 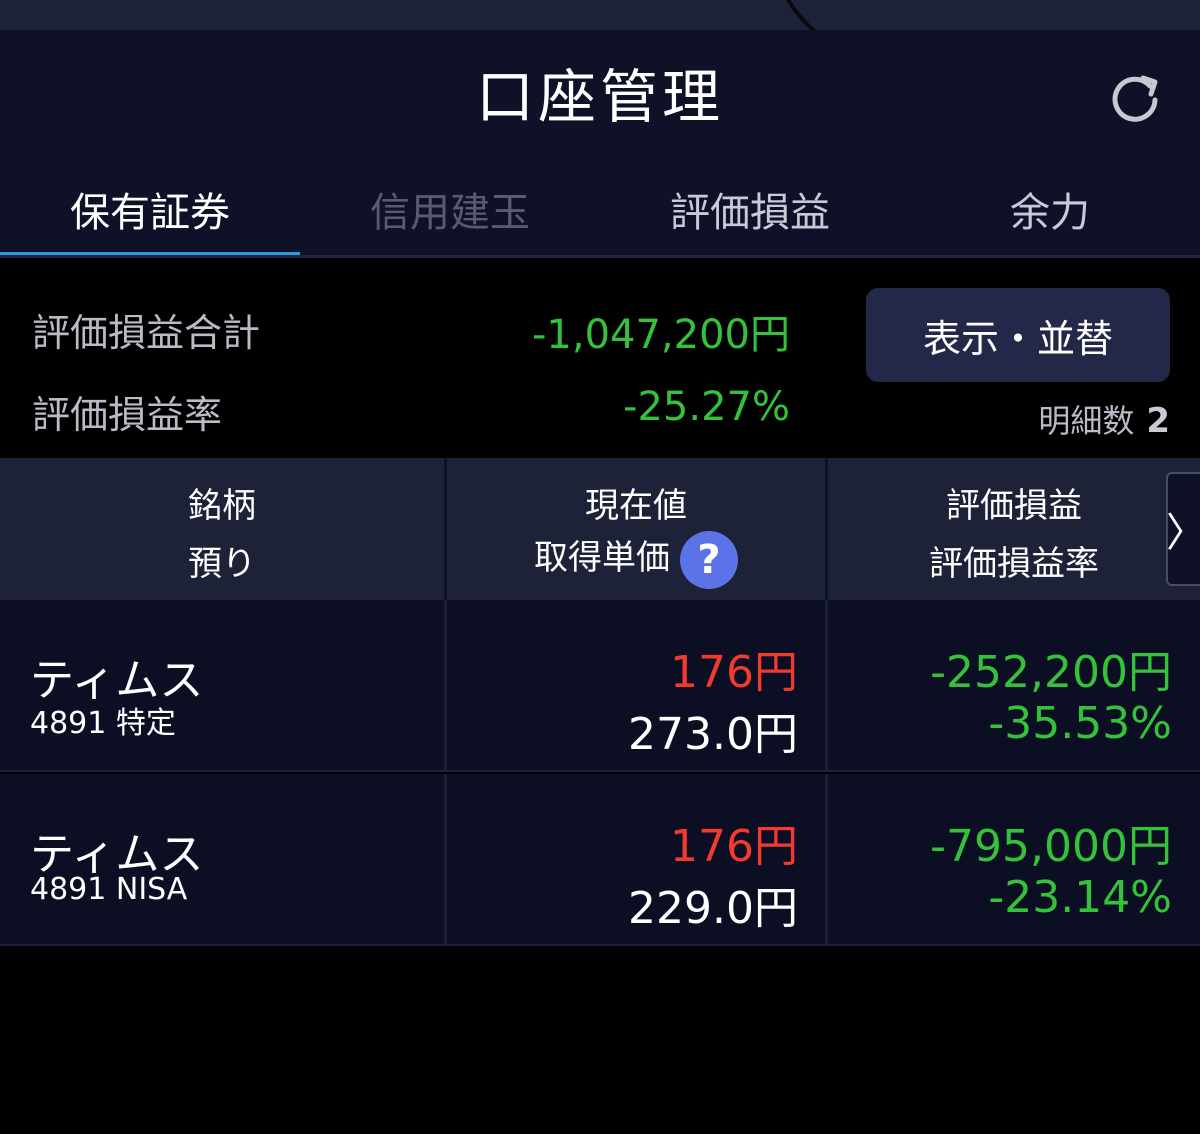 What do you see at coordinates (1017, 338) in the screenshot?
I see `display-sort-label: 表示・並替` at bounding box center [1017, 338].